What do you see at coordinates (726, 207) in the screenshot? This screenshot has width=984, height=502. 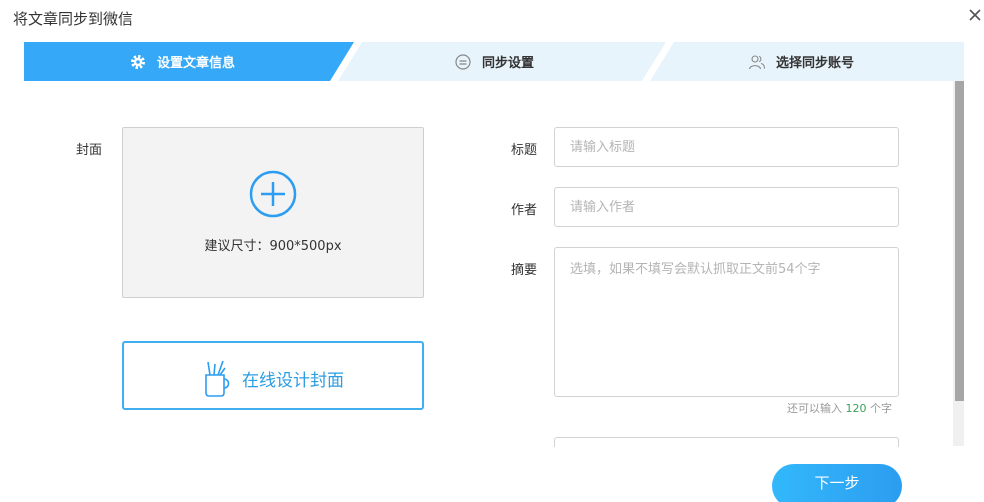 I see `author-input` at bounding box center [726, 207].